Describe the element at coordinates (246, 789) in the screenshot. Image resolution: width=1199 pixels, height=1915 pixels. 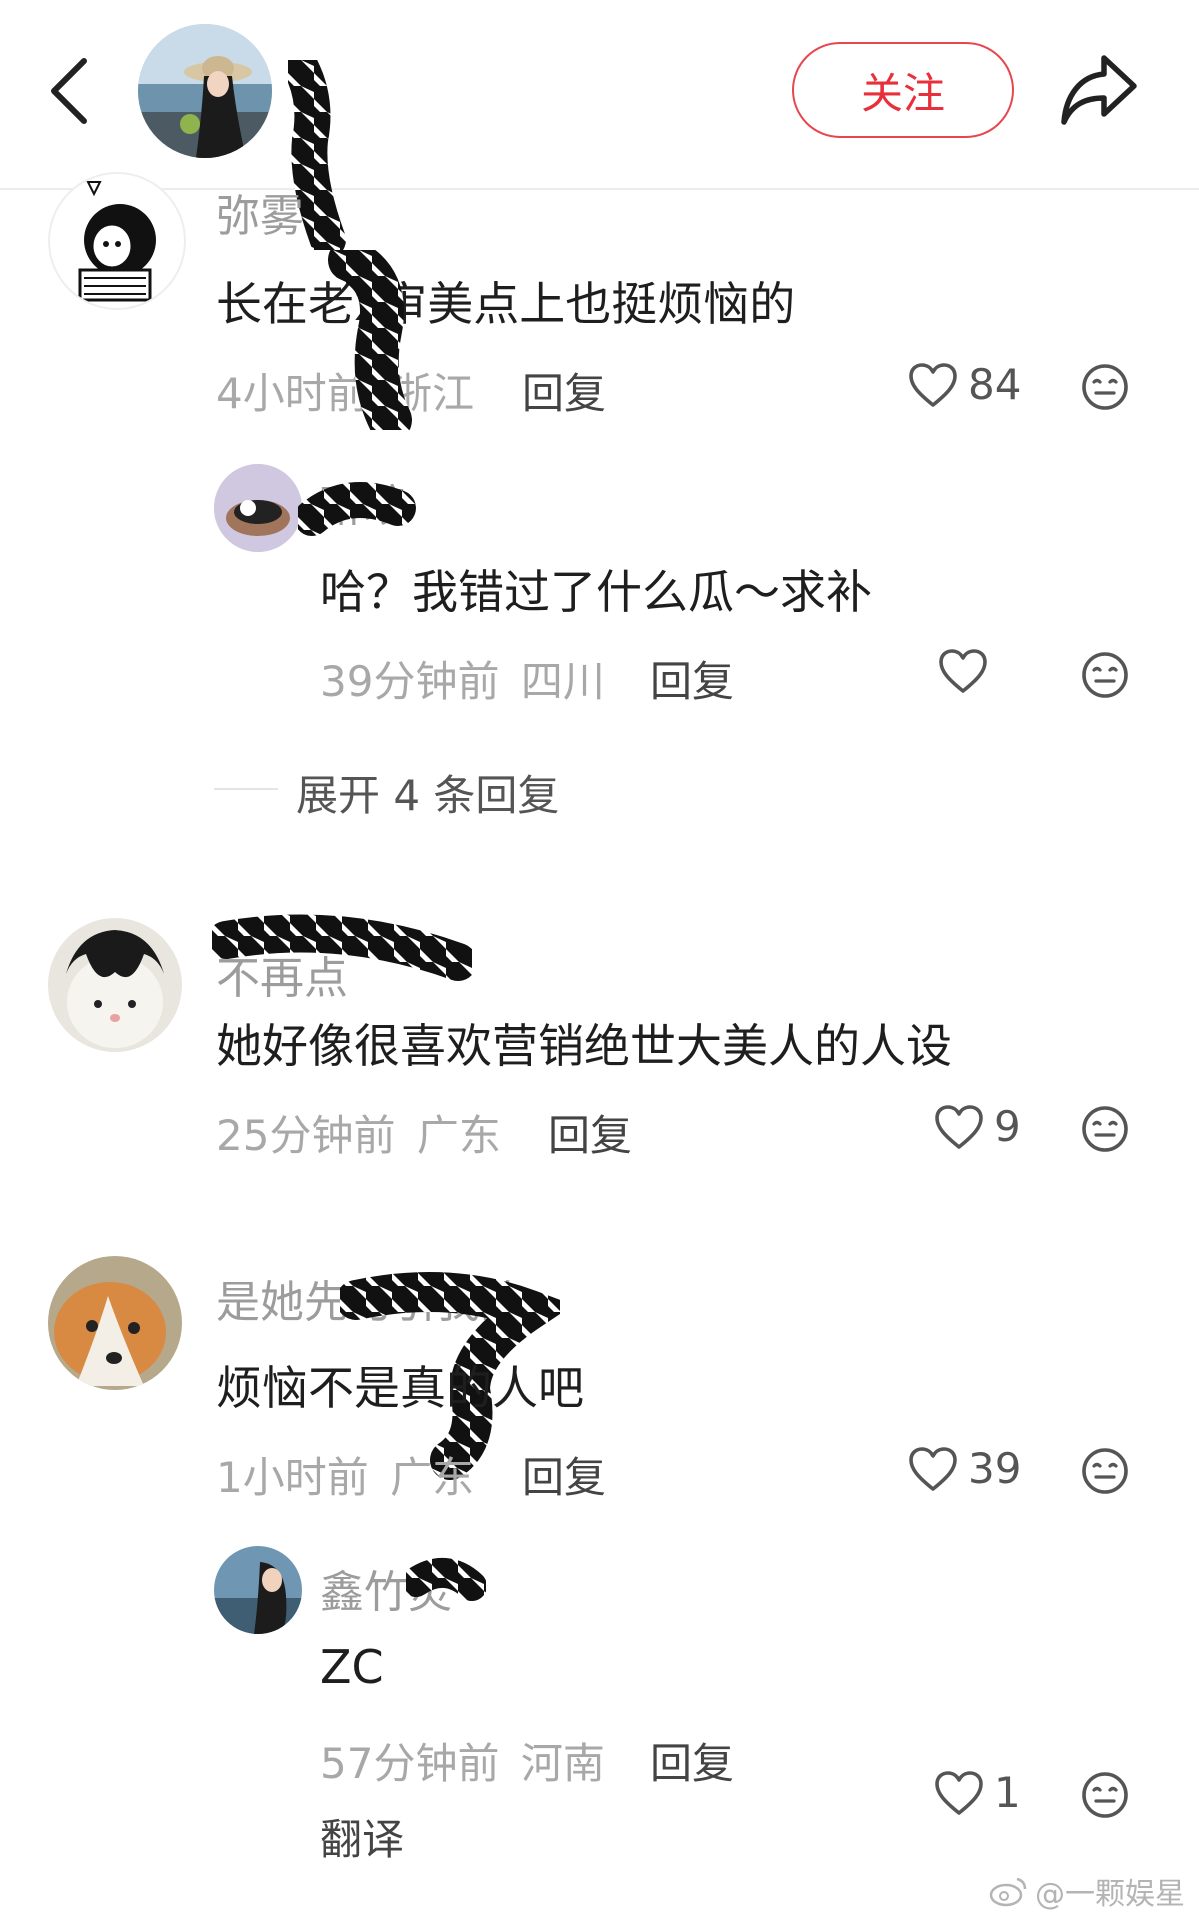
I see `expand-divider` at that location.